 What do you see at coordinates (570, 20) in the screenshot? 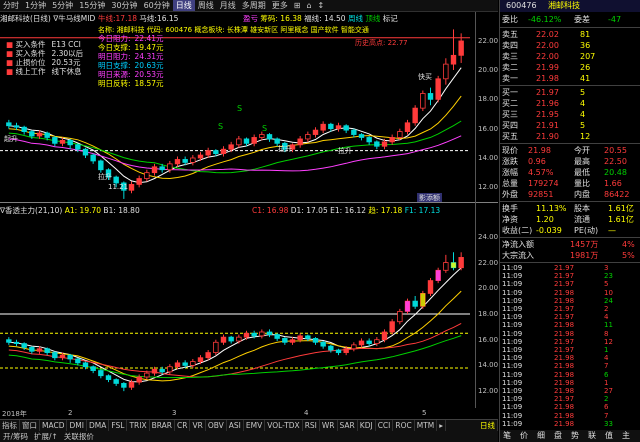
I see `weibi-row: 委比 -46.12% 委差 -47` at bounding box center [570, 20].